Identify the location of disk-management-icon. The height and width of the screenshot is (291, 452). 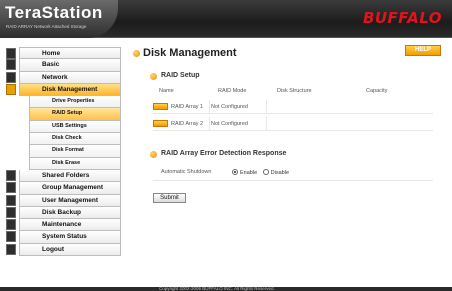
(11, 89).